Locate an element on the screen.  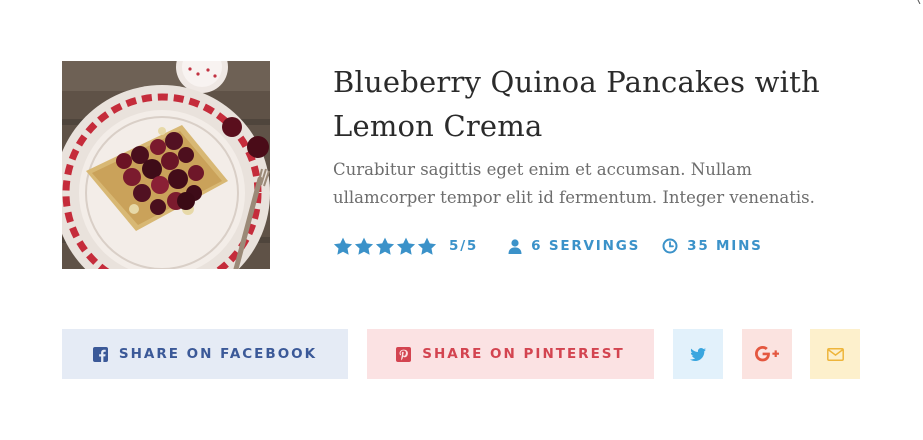
share-email-button is located at coordinates (835, 354).